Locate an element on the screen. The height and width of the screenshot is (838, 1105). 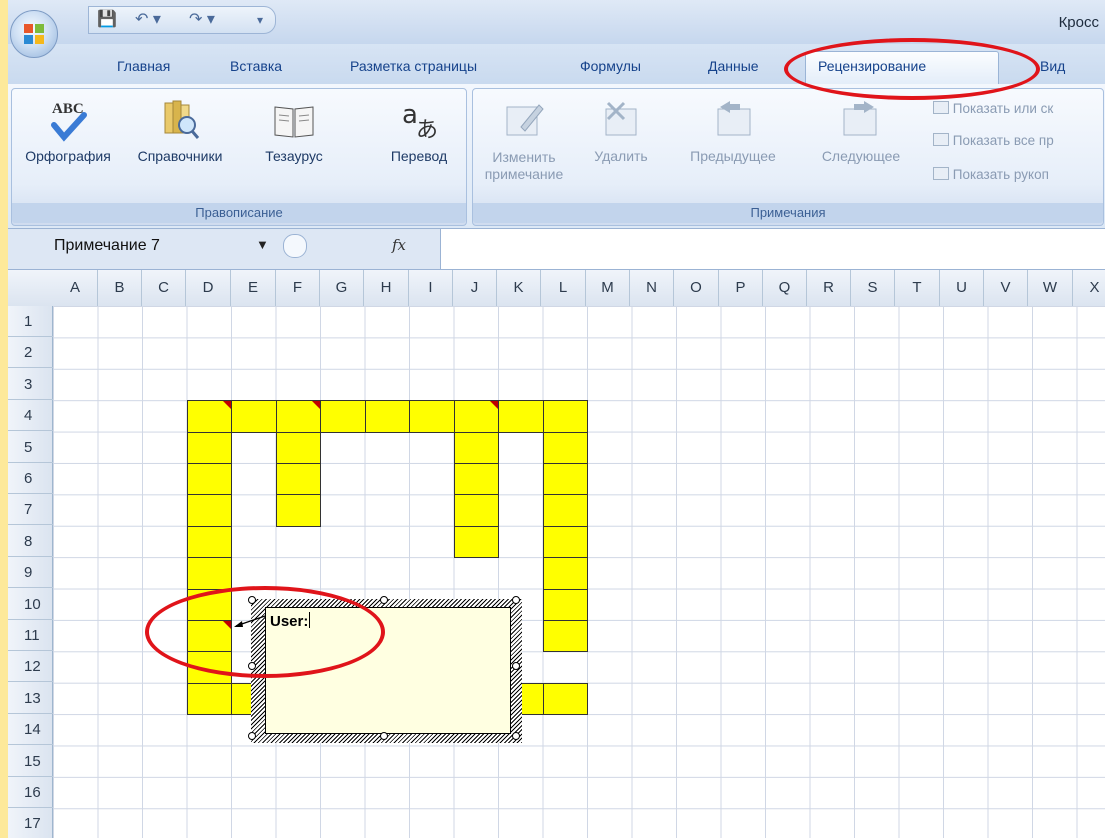
formula-bar-expand-icon is located at coordinates (295, 246).